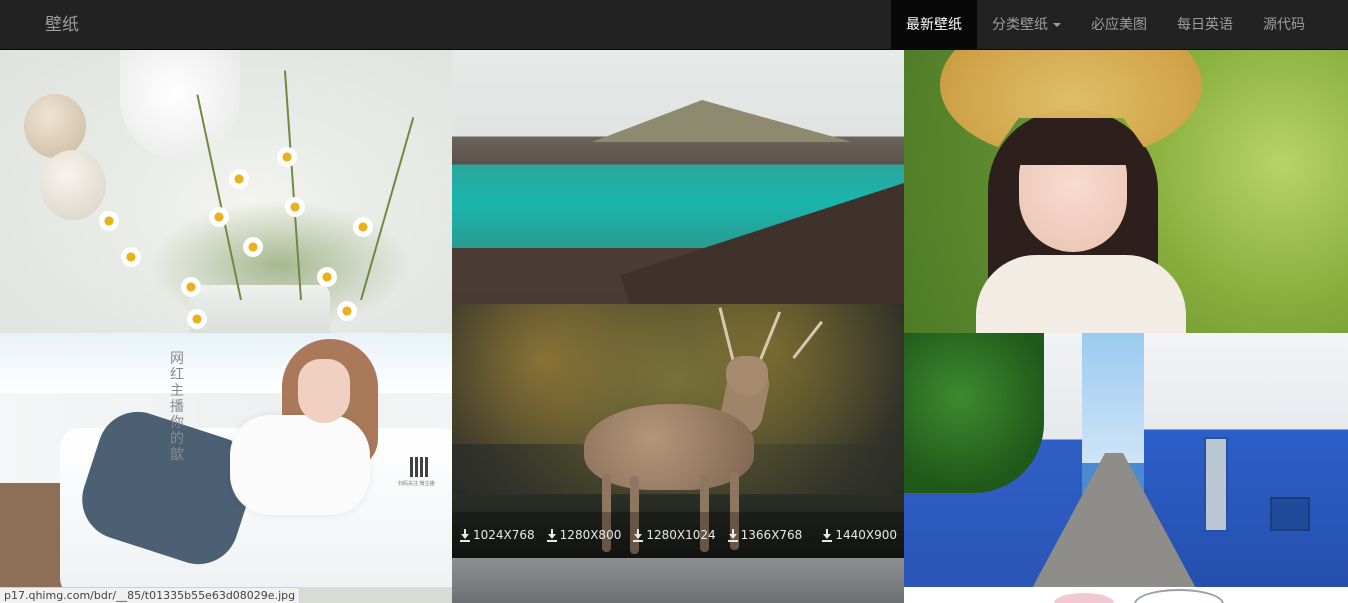 This screenshot has height=603, width=1348. Describe the element at coordinates (180, 105) in the screenshot. I see `teapot-shape` at that location.